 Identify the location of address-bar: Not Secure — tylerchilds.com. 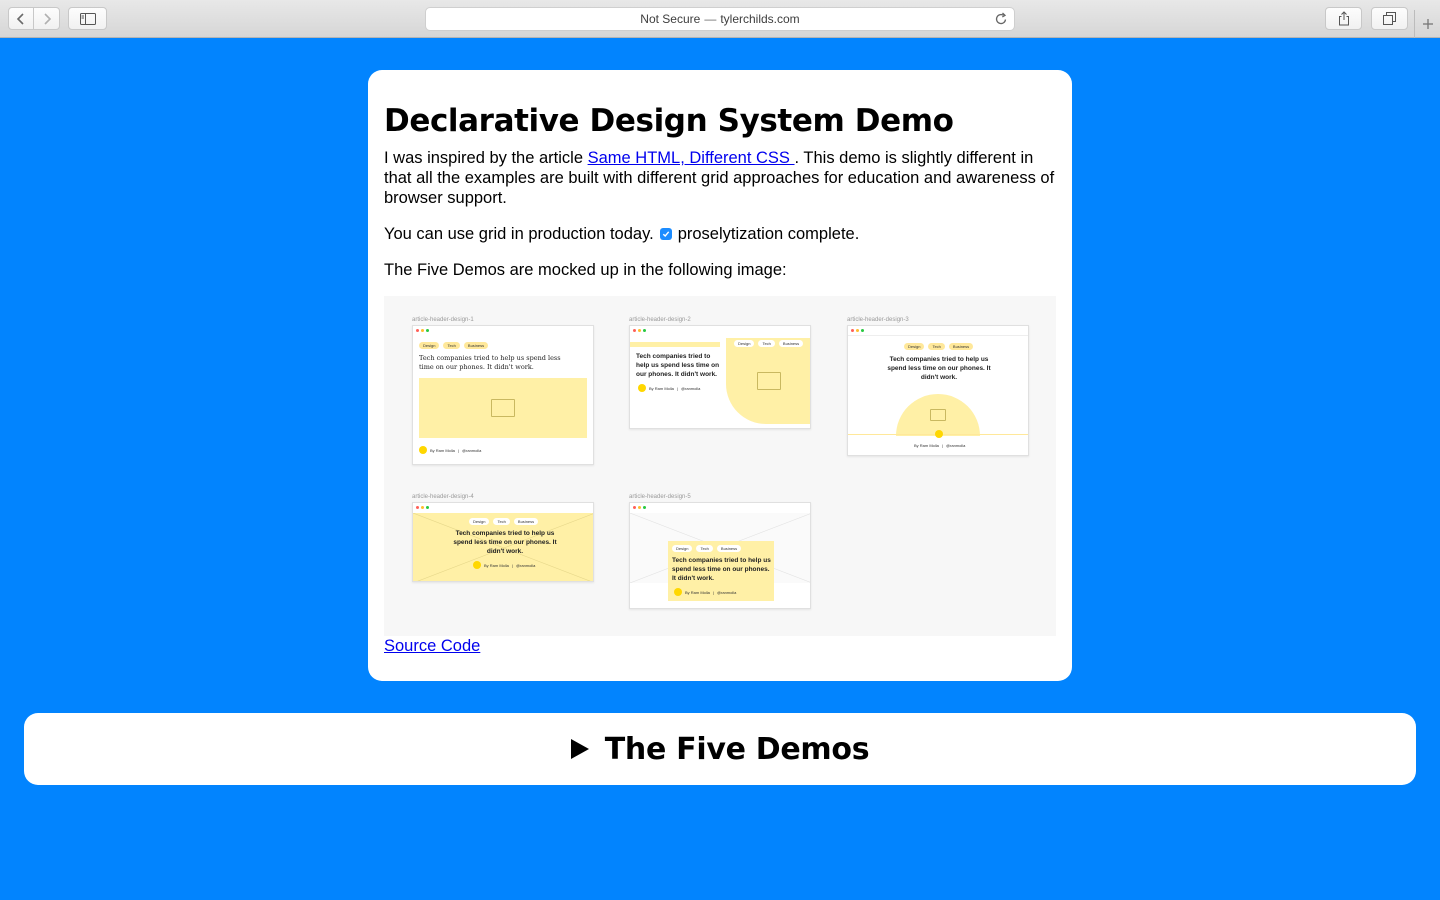
(720, 19).